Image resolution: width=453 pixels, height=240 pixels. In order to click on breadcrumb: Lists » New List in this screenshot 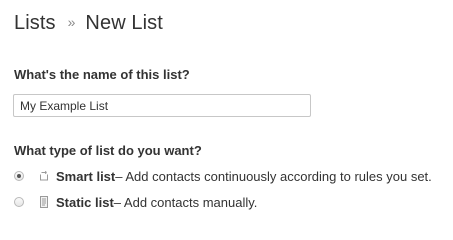, I will do `click(88, 23)`.